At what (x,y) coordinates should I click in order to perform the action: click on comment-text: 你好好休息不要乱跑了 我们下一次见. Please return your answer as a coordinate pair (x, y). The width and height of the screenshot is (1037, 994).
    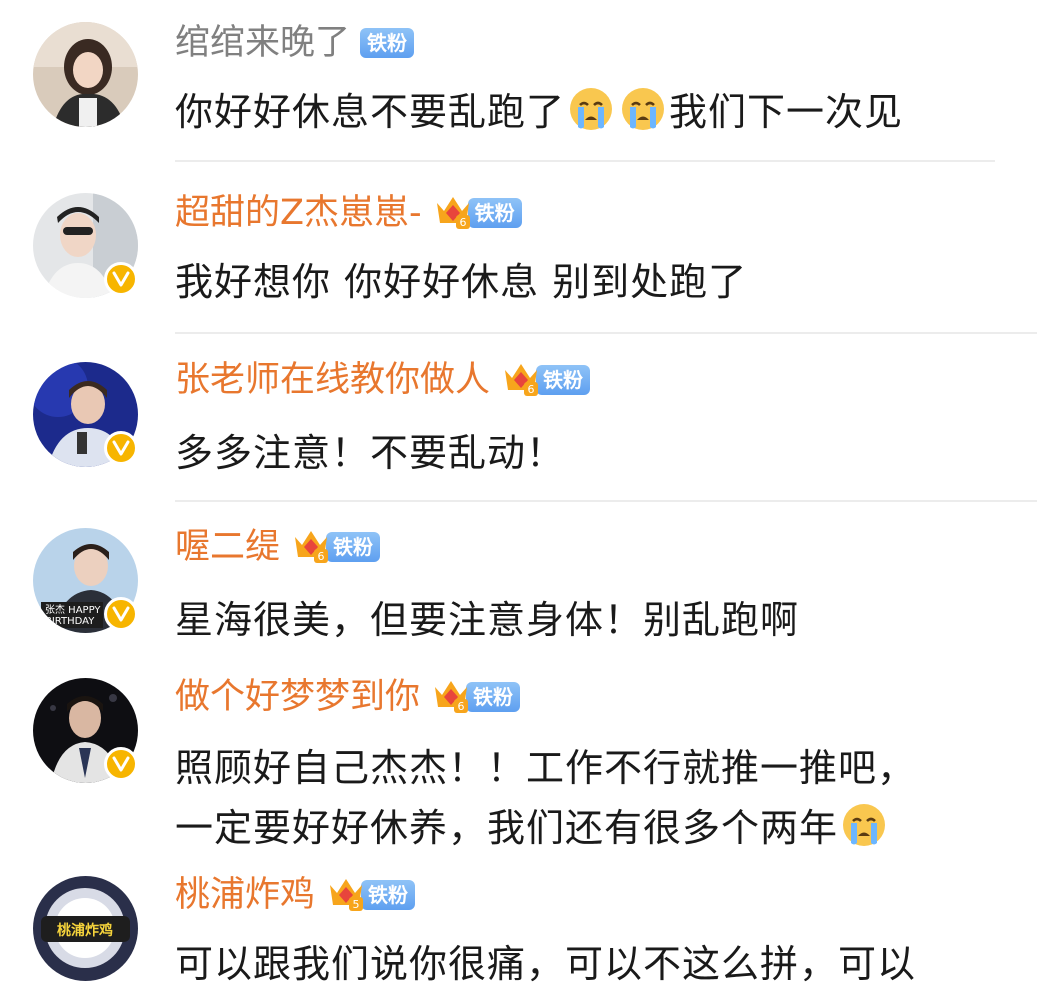
    Looking at the image, I should click on (585, 112).